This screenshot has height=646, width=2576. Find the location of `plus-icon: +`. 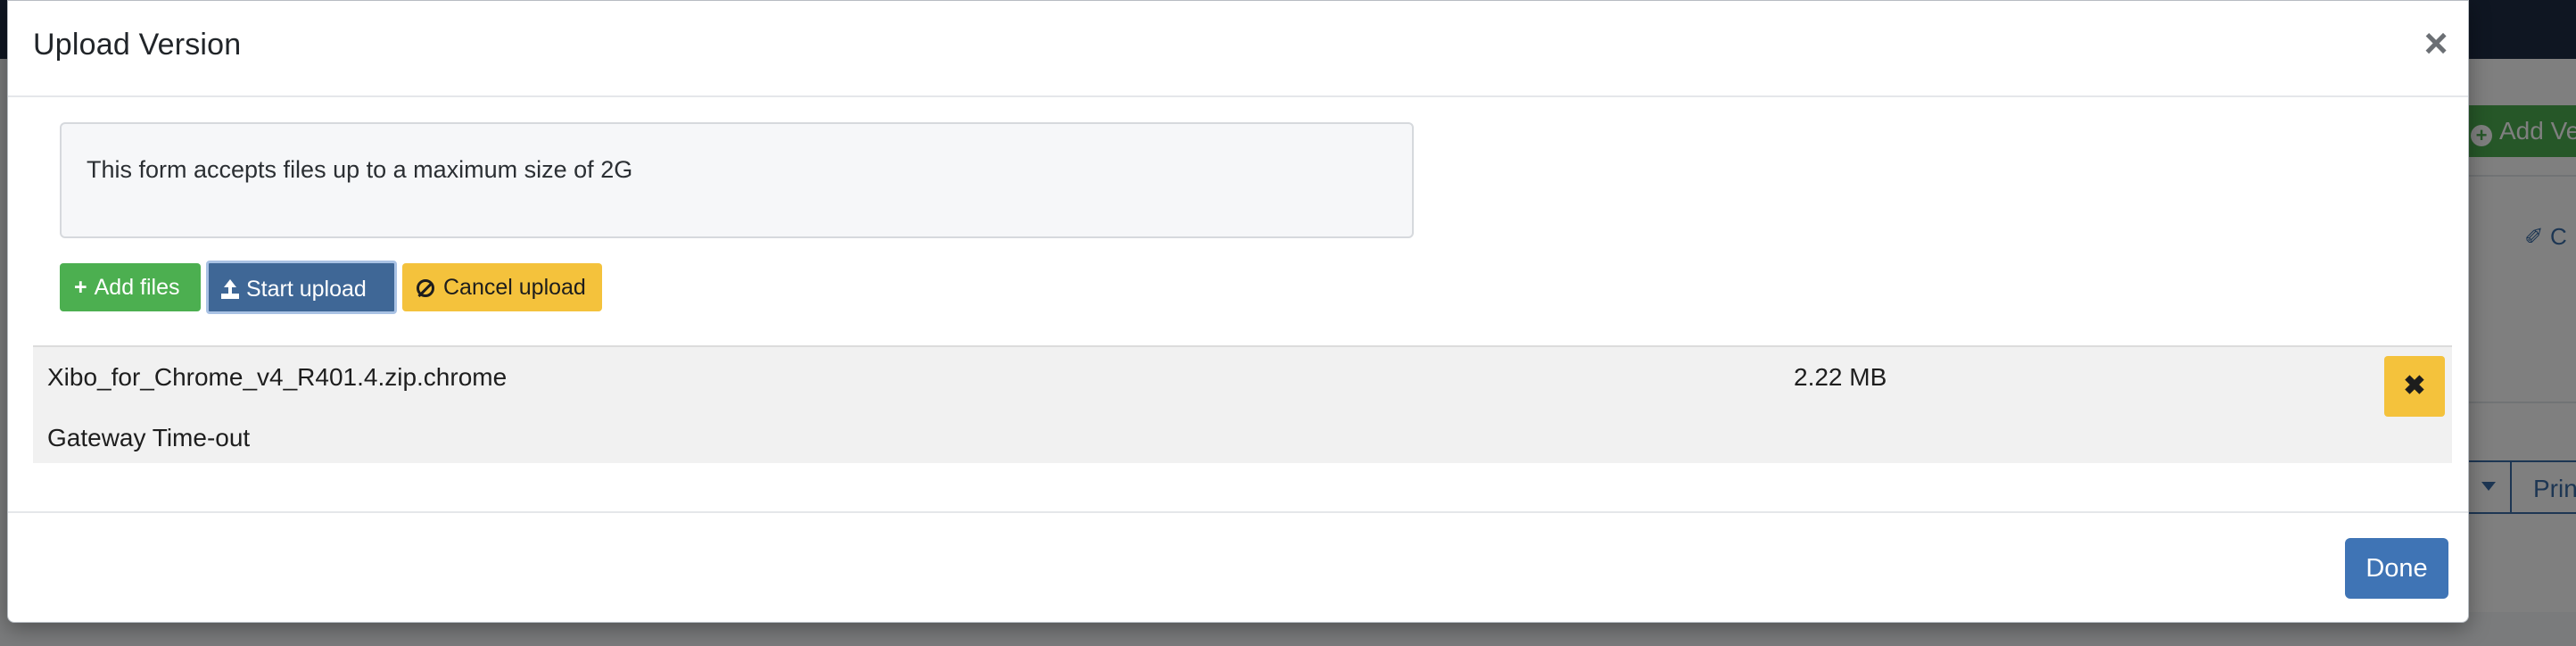

plus-icon: + is located at coordinates (80, 287).